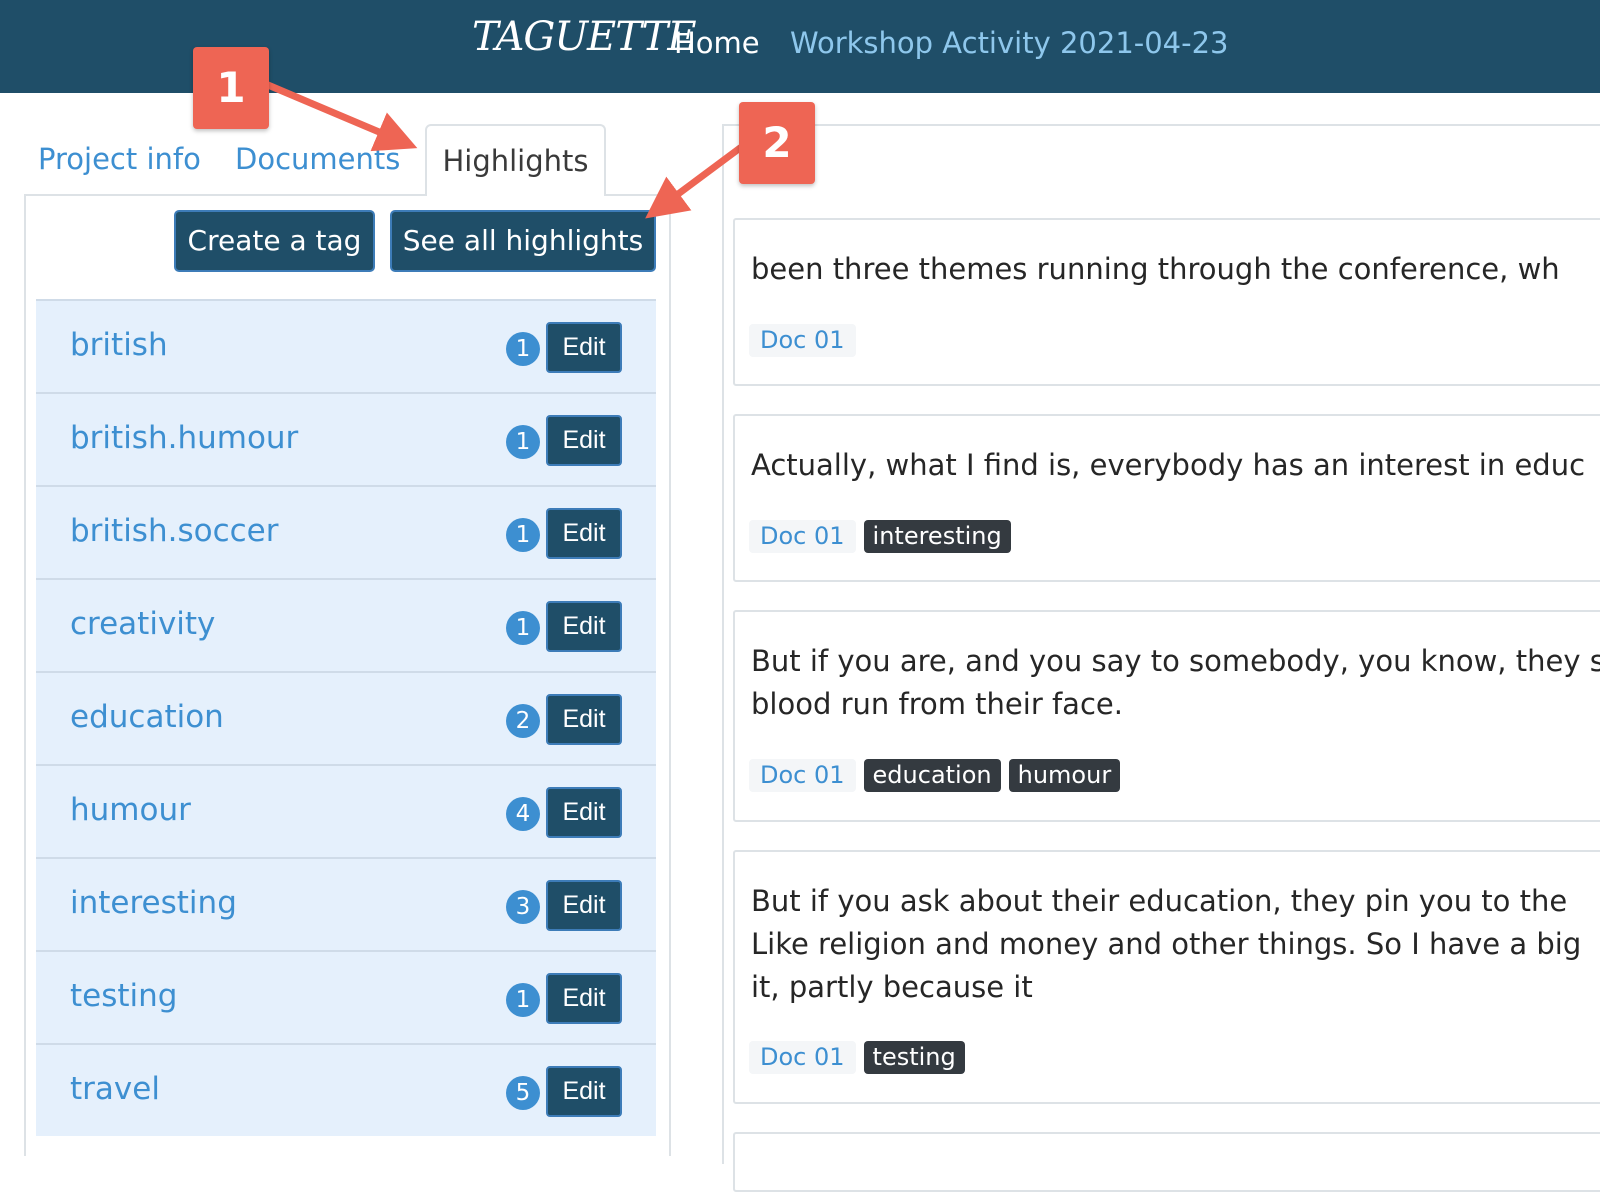  What do you see at coordinates (184, 438) in the screenshot?
I see `tag-name: british.humour` at bounding box center [184, 438].